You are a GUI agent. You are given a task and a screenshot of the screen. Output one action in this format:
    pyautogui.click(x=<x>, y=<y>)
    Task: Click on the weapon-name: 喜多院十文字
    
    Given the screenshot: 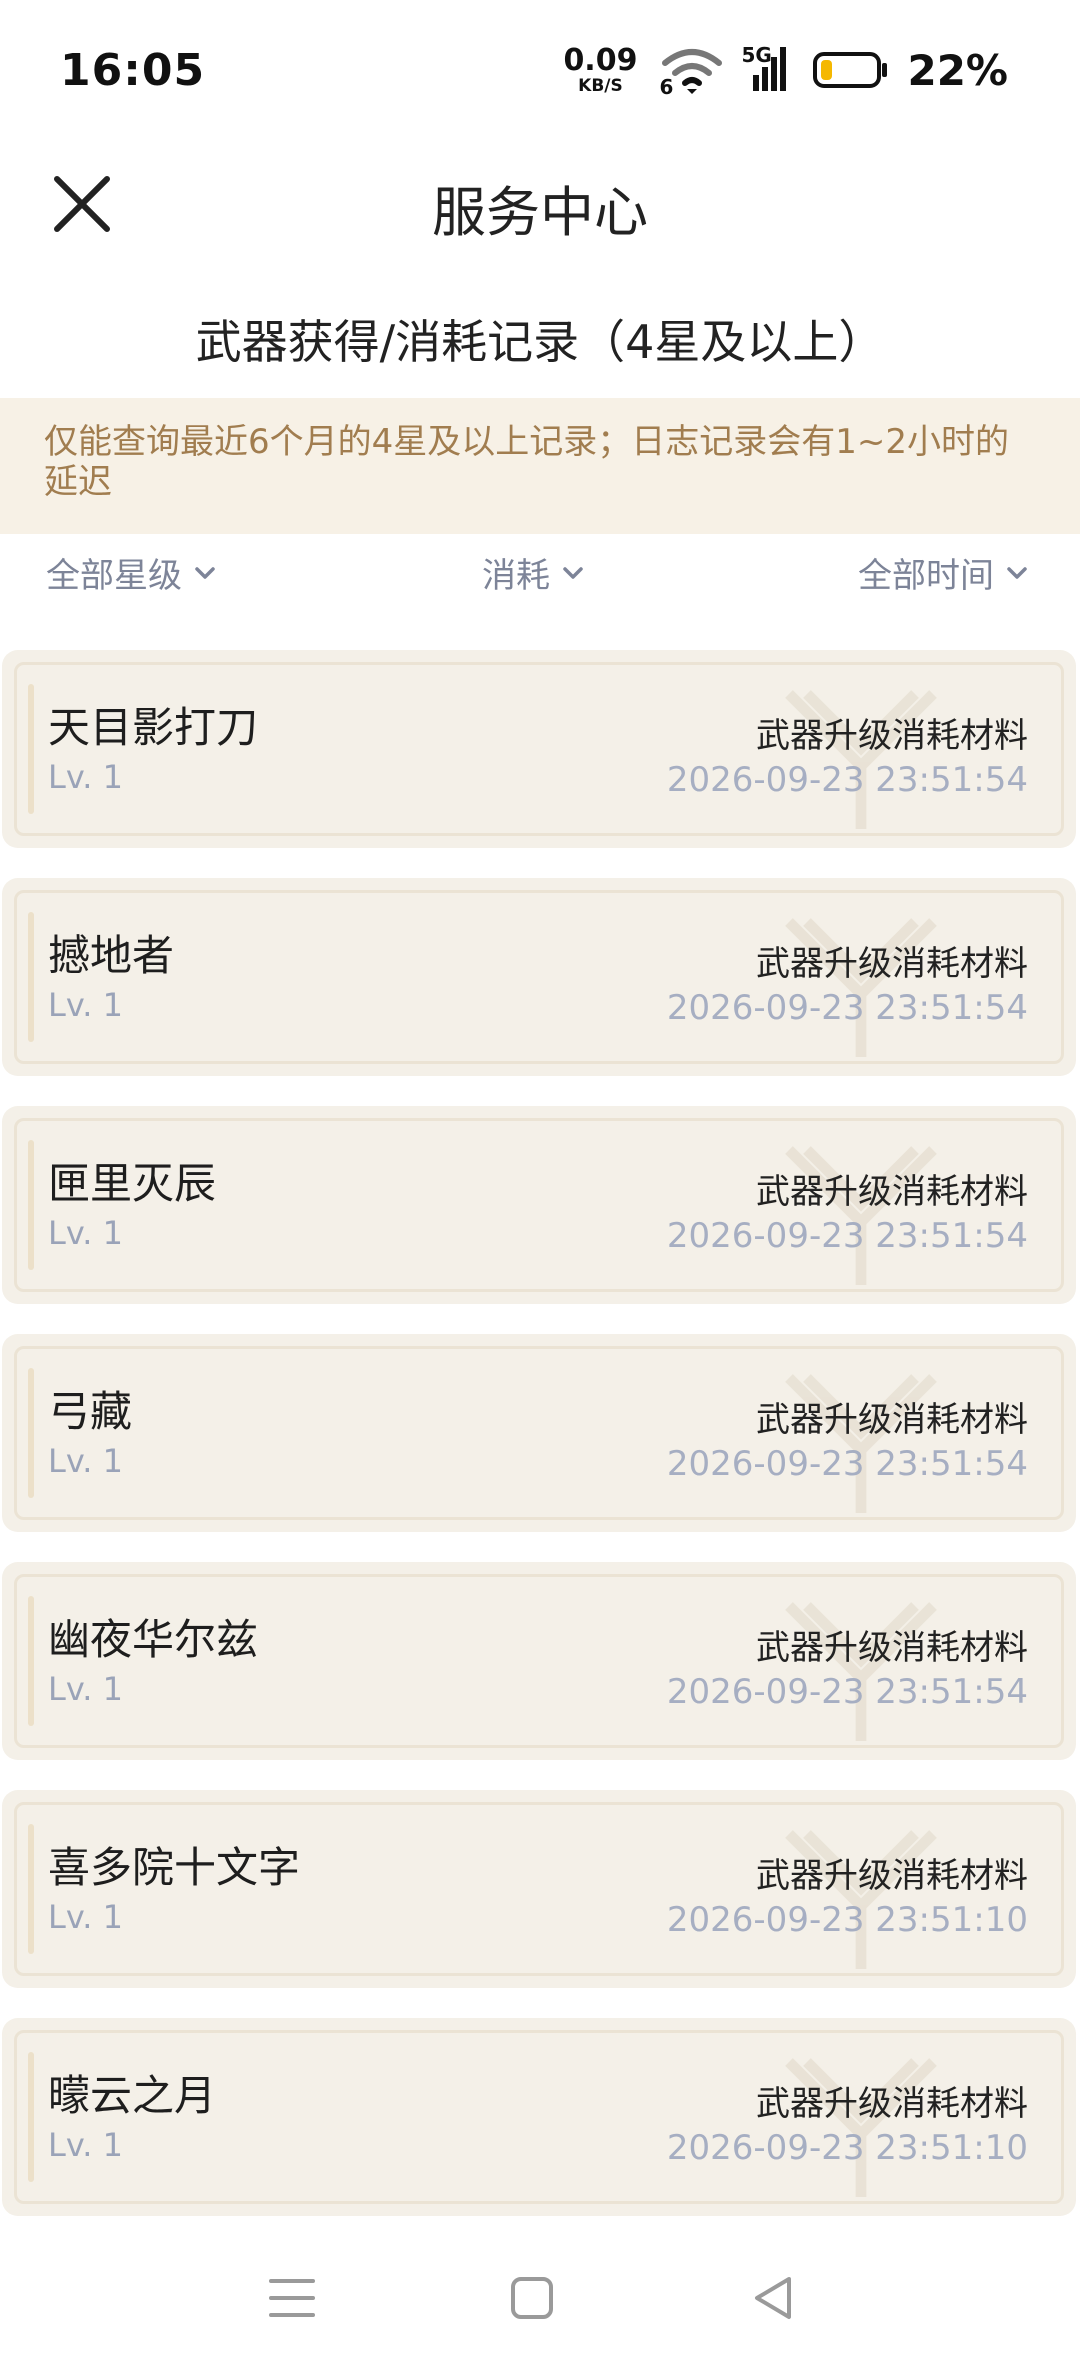 What is the action you would take?
    pyautogui.click(x=174, y=1867)
    